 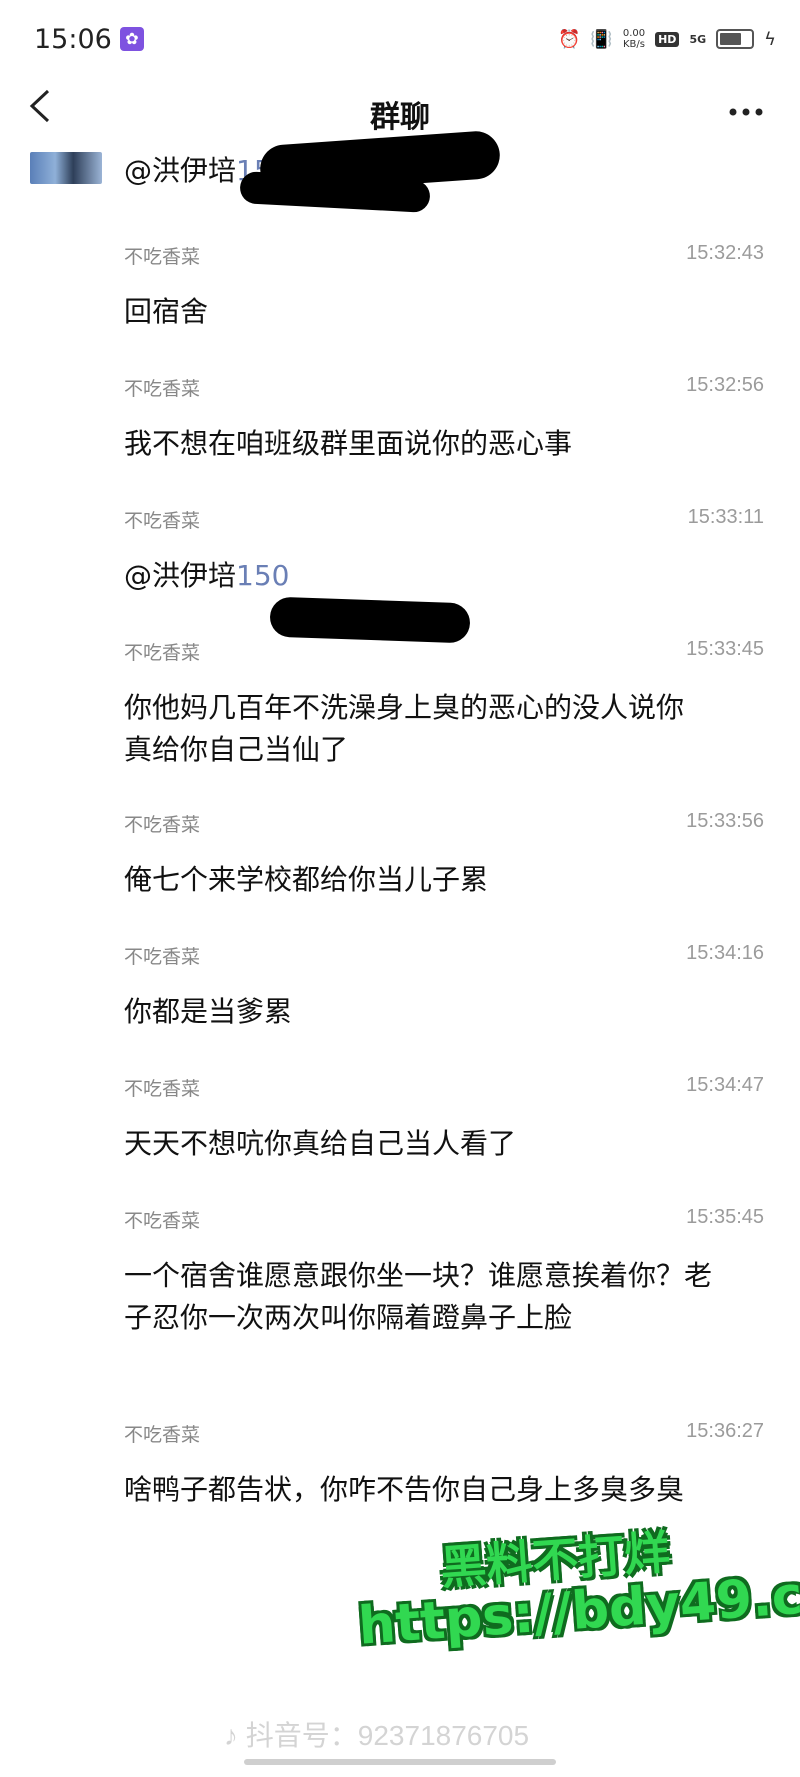 What do you see at coordinates (725, 1085) in the screenshot?
I see `message-time: 15:34:47` at bounding box center [725, 1085].